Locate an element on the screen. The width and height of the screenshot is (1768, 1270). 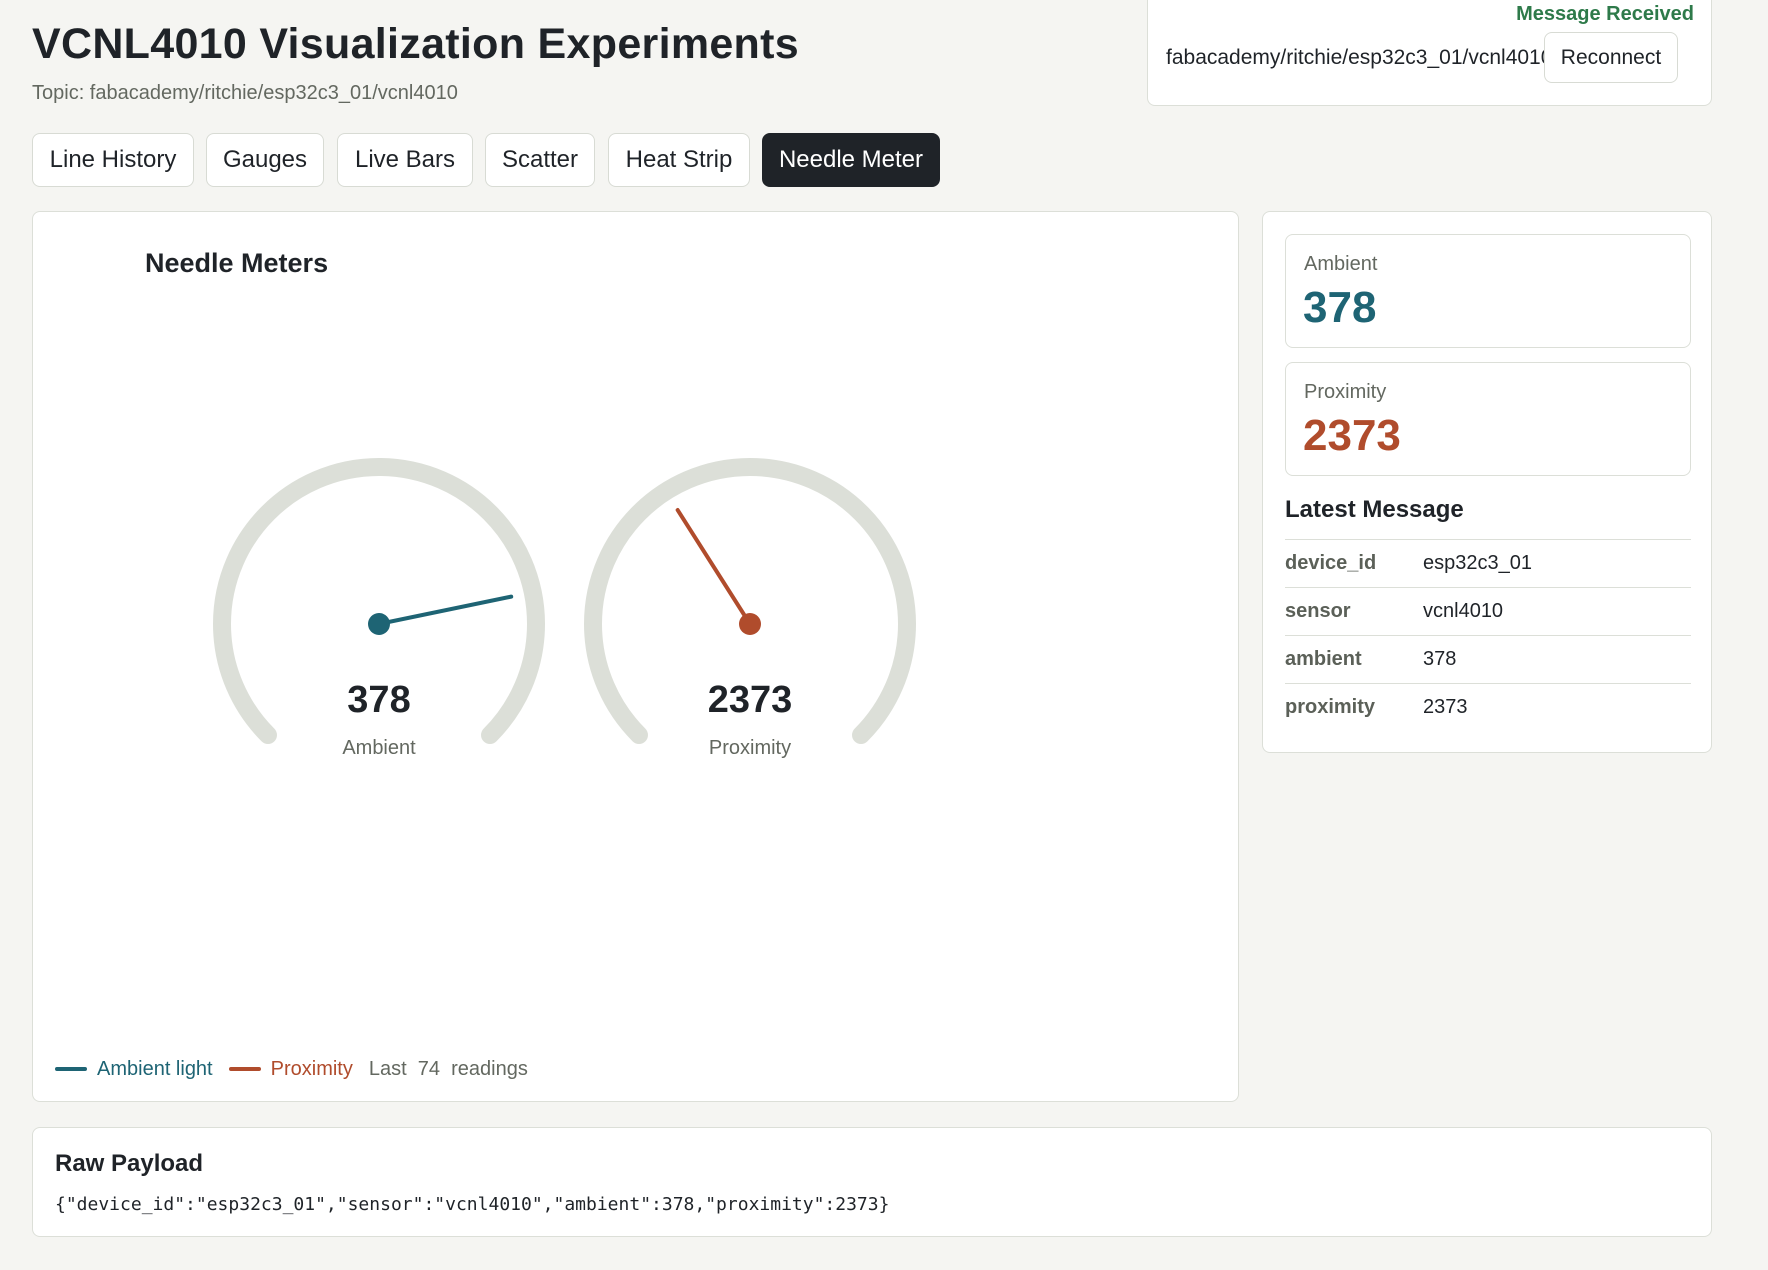
table-row: sensor vcnl4010 is located at coordinates (1488, 611).